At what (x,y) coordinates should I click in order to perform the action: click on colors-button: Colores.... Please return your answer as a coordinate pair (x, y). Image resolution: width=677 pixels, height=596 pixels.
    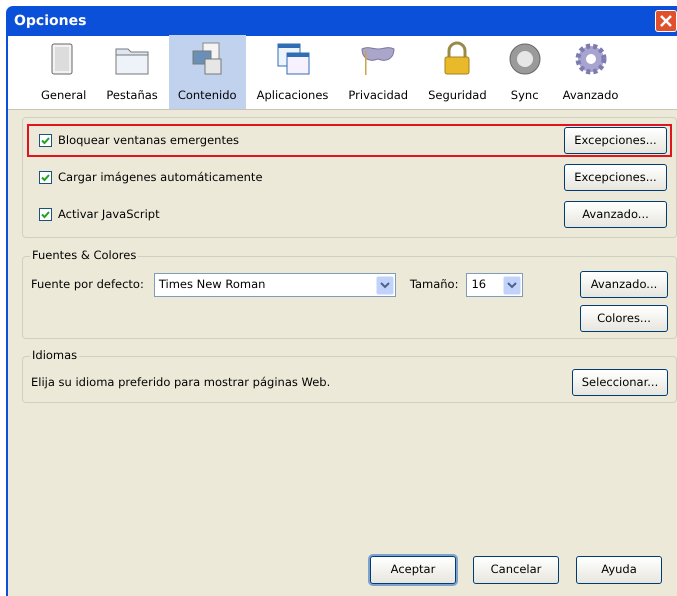
    Looking at the image, I should click on (624, 318).